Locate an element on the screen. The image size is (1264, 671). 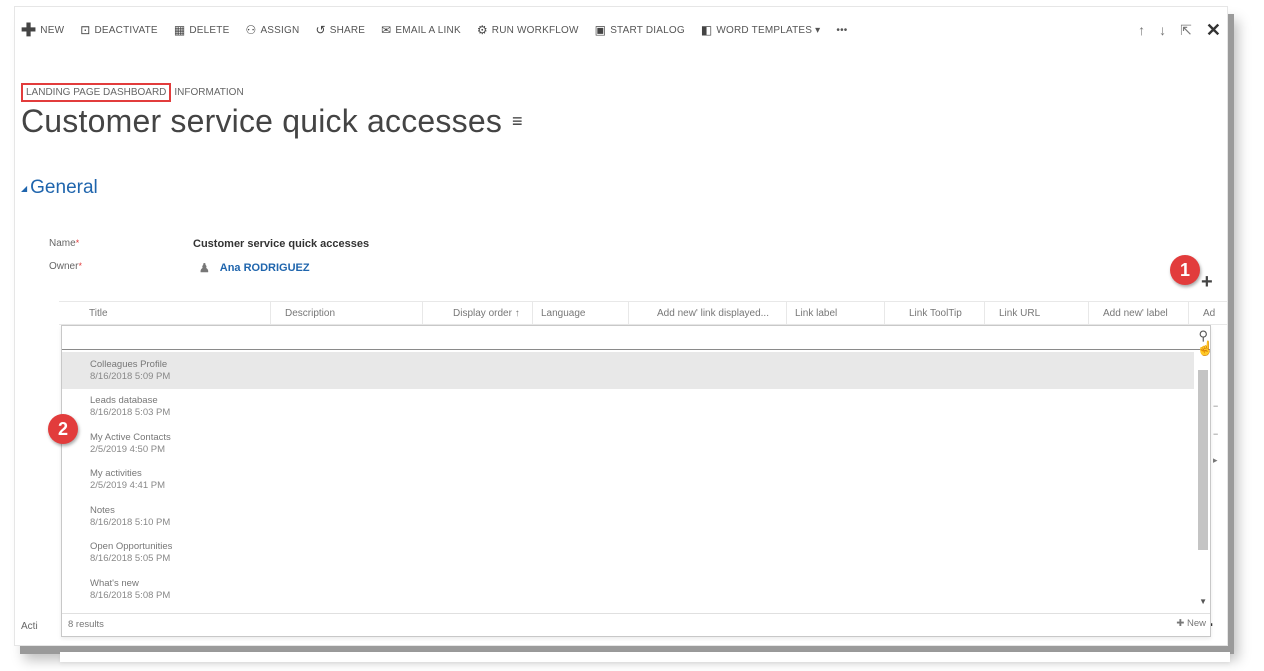
column-title: Title is located at coordinates (165, 313).